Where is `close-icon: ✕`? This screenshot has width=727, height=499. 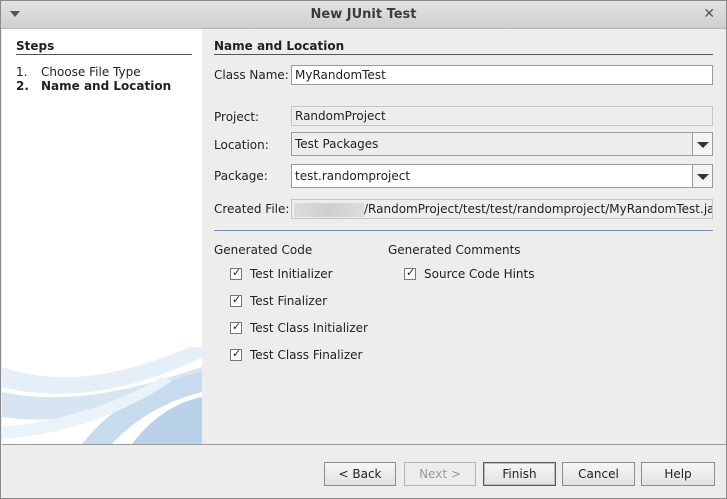 close-icon: ✕ is located at coordinates (709, 14).